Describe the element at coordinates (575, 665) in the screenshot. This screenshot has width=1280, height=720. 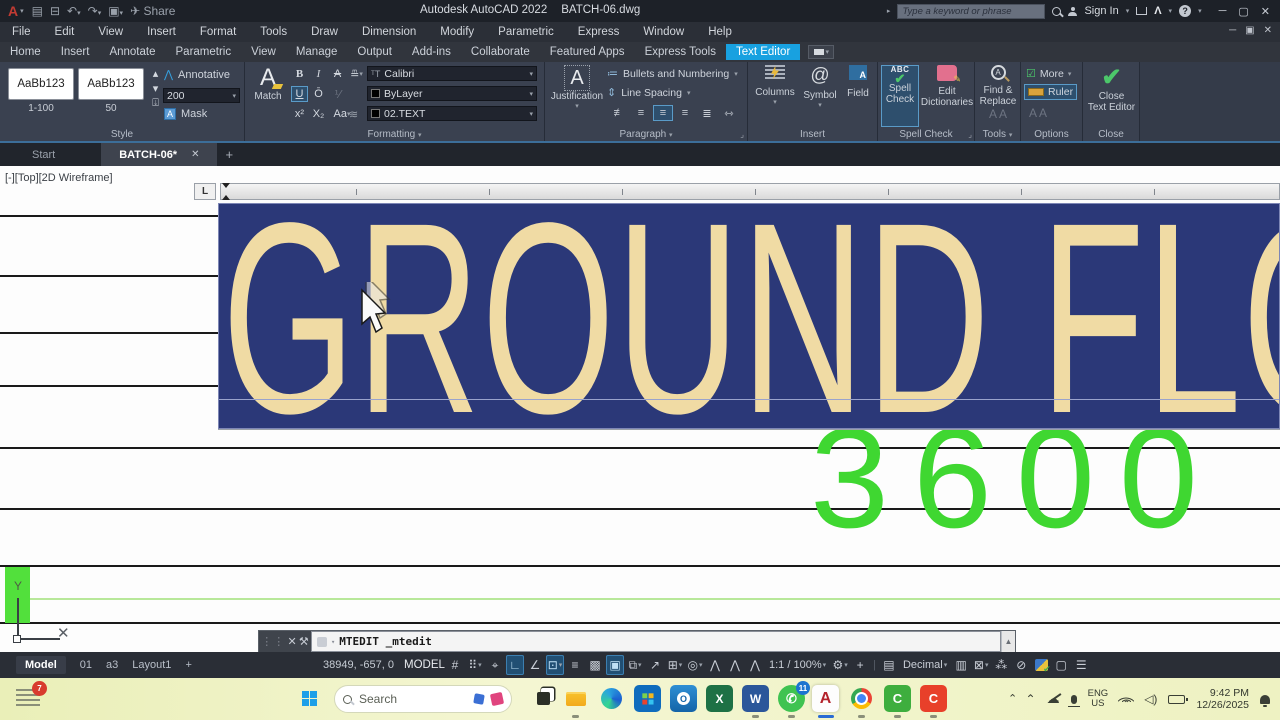
I see `lineweight-button: ≡` at that location.